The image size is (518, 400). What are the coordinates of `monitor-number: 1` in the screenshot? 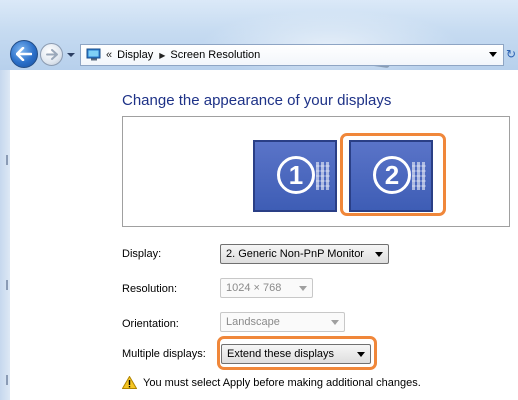 It's located at (296, 175).